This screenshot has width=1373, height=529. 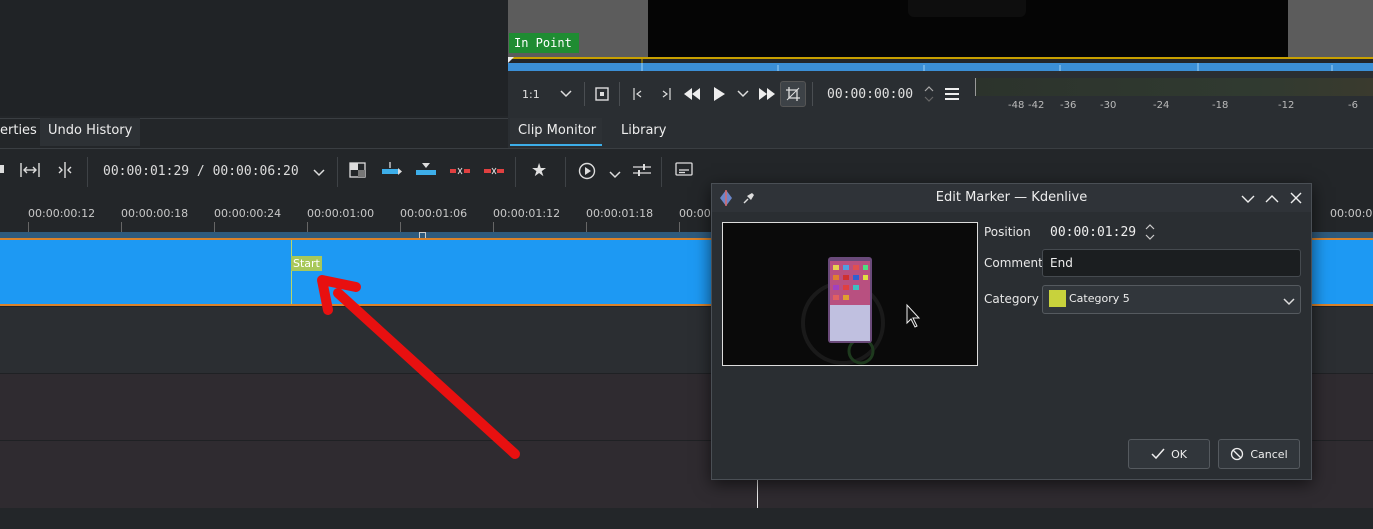 What do you see at coordinates (1174, 87) in the screenshot?
I see `meter-bar` at bounding box center [1174, 87].